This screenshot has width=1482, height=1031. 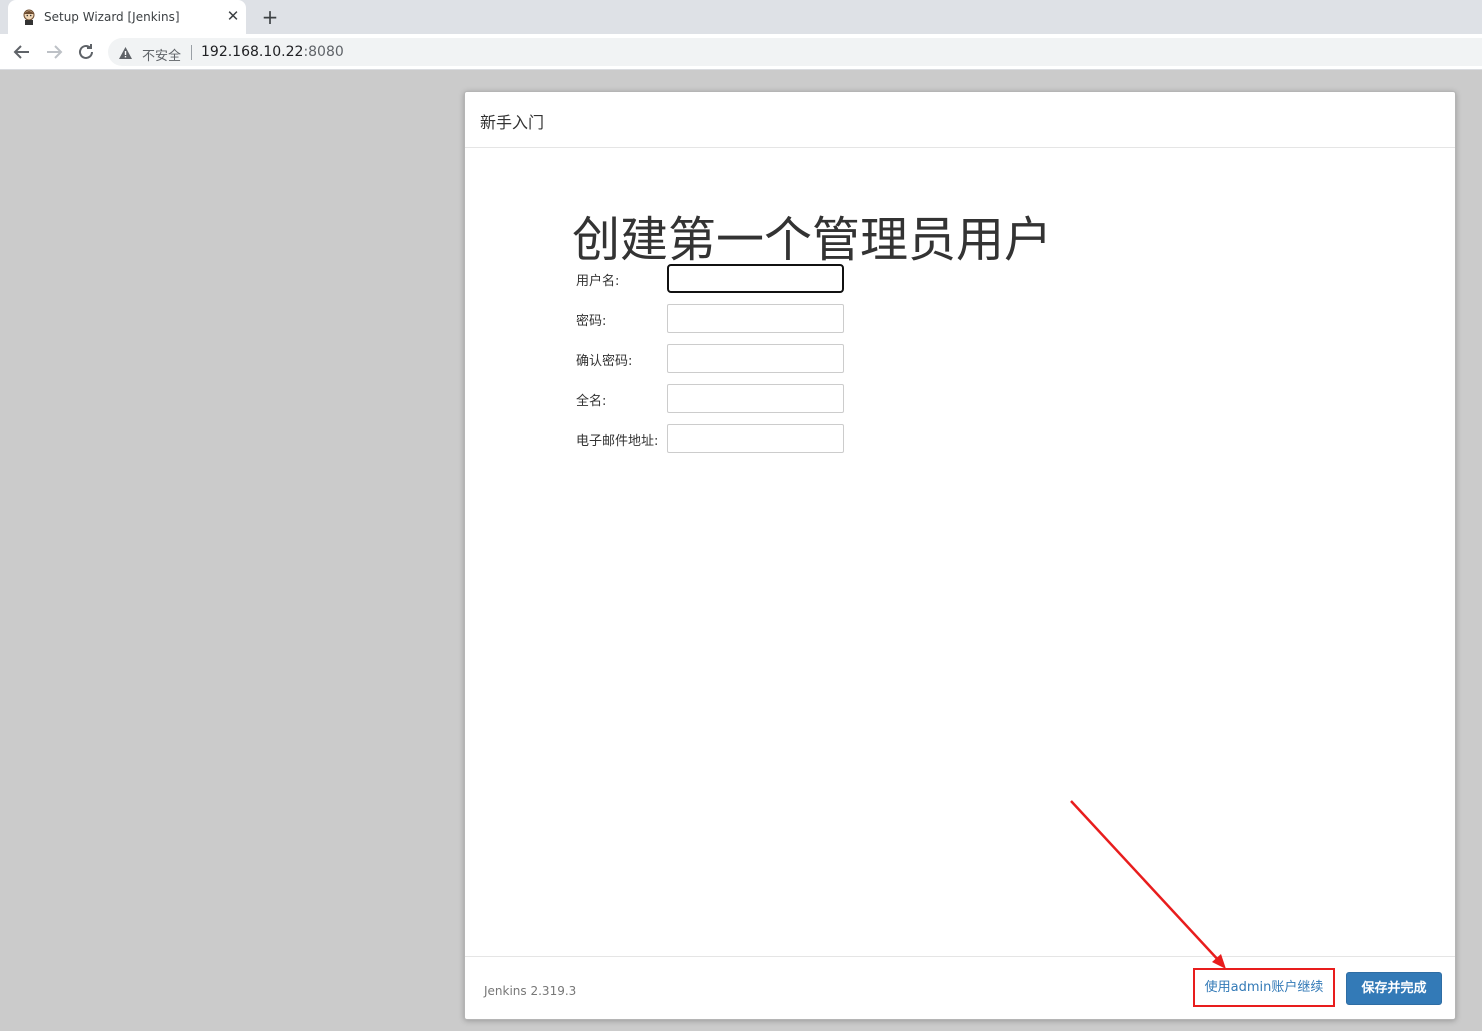 I want to click on url-text: 192.168.10.22:8080, so click(x=272, y=52).